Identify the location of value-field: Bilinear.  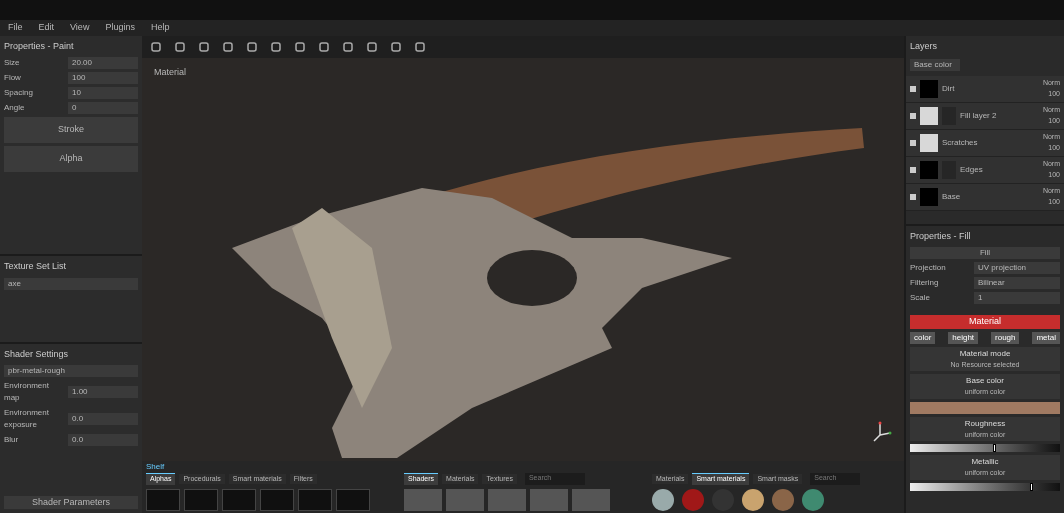
(1017, 283).